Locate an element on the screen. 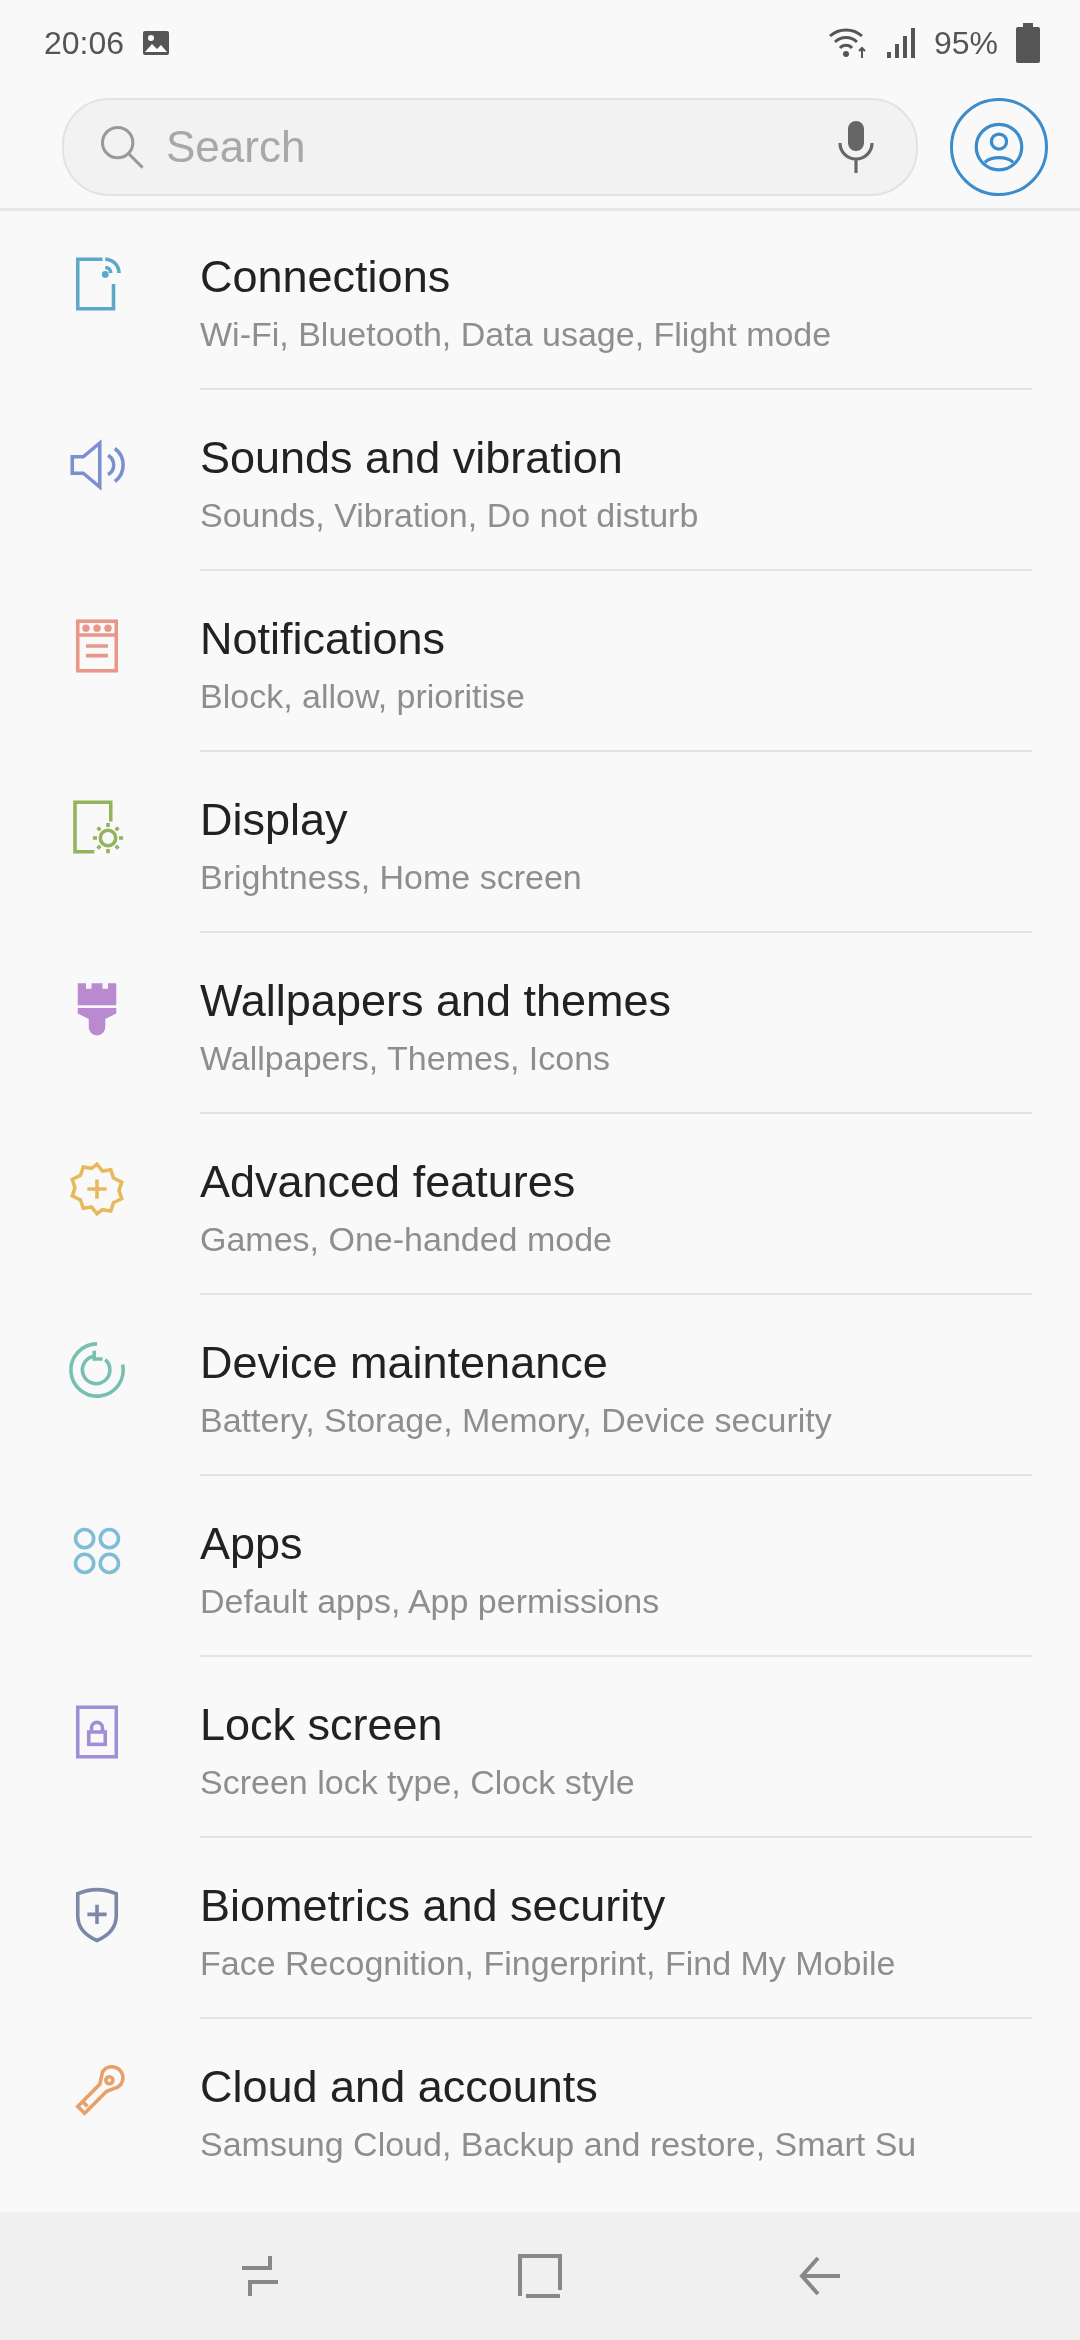  settings-item: Advanced features Games, One-handed mode is located at coordinates (540, 1206).